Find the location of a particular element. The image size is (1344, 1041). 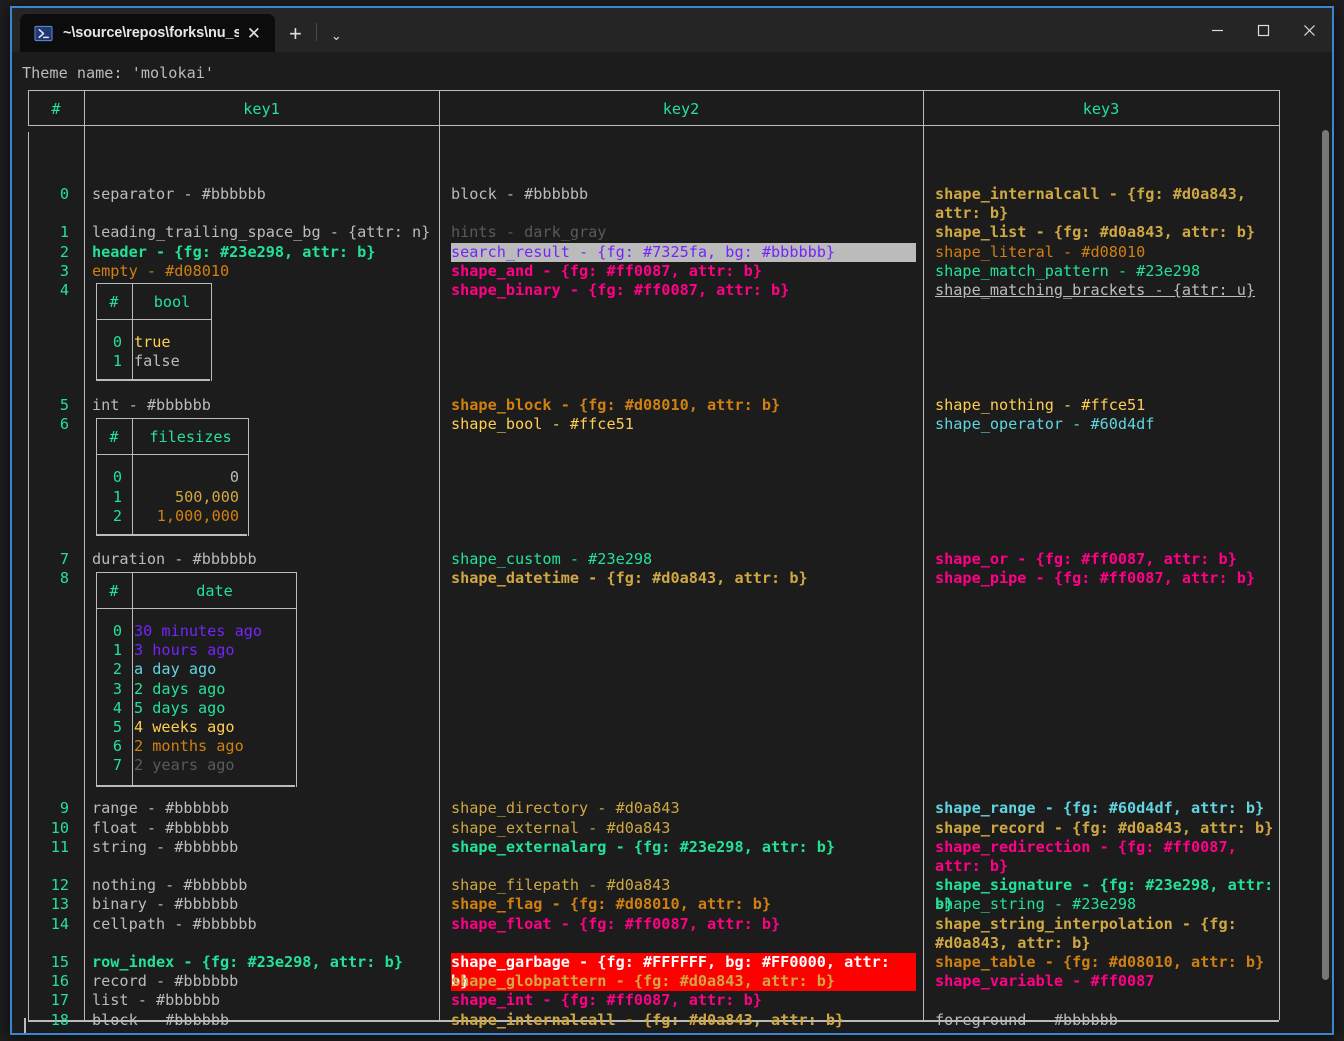

key1-line-11: cellpath - #bbbbbb is located at coordinates (174, 923).